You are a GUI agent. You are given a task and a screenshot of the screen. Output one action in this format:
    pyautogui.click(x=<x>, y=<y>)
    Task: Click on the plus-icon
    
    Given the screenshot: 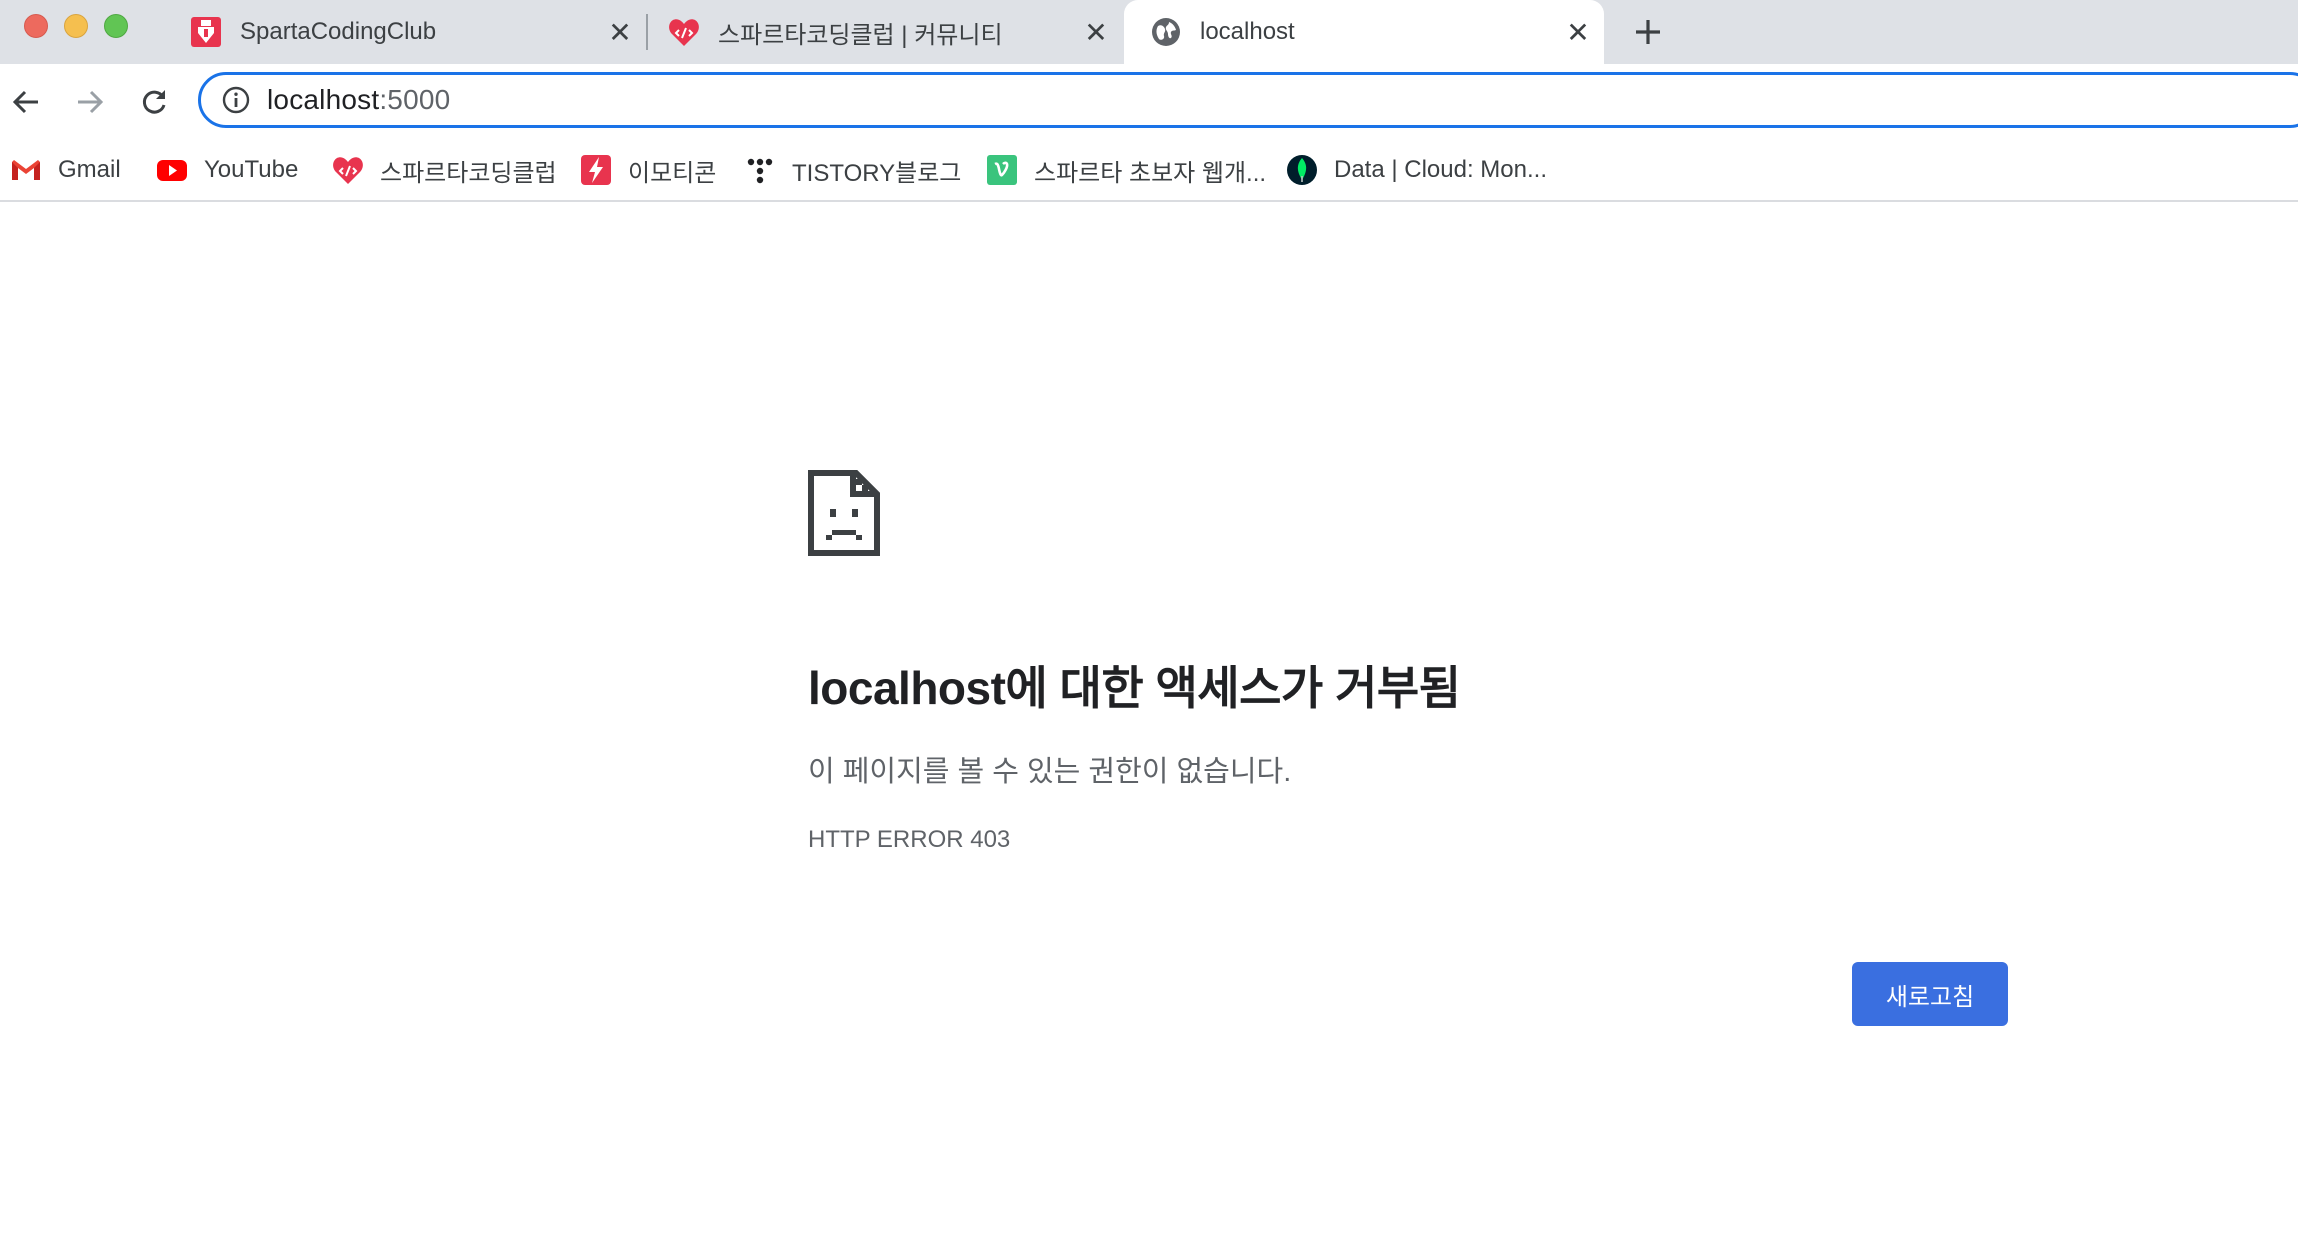 What is the action you would take?
    pyautogui.click(x=1648, y=32)
    